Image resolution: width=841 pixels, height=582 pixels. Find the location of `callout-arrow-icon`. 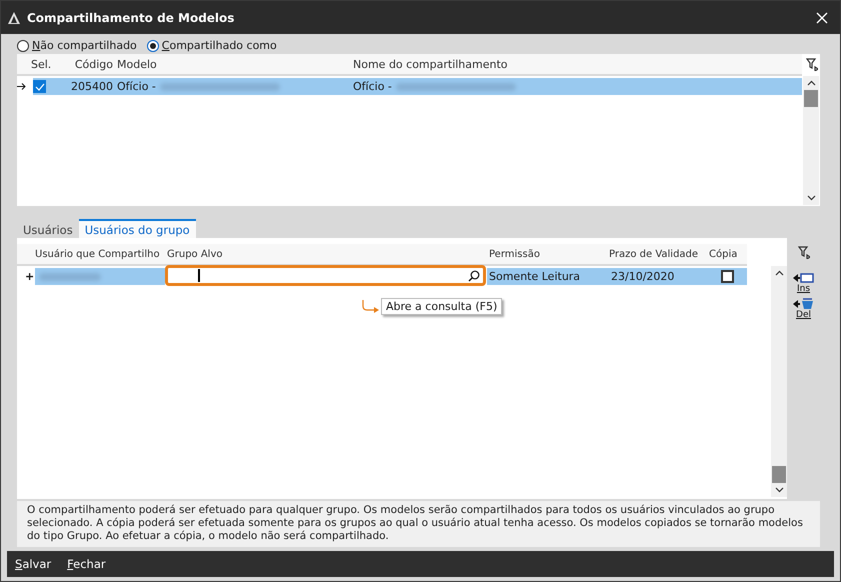

callout-arrow-icon is located at coordinates (371, 307).